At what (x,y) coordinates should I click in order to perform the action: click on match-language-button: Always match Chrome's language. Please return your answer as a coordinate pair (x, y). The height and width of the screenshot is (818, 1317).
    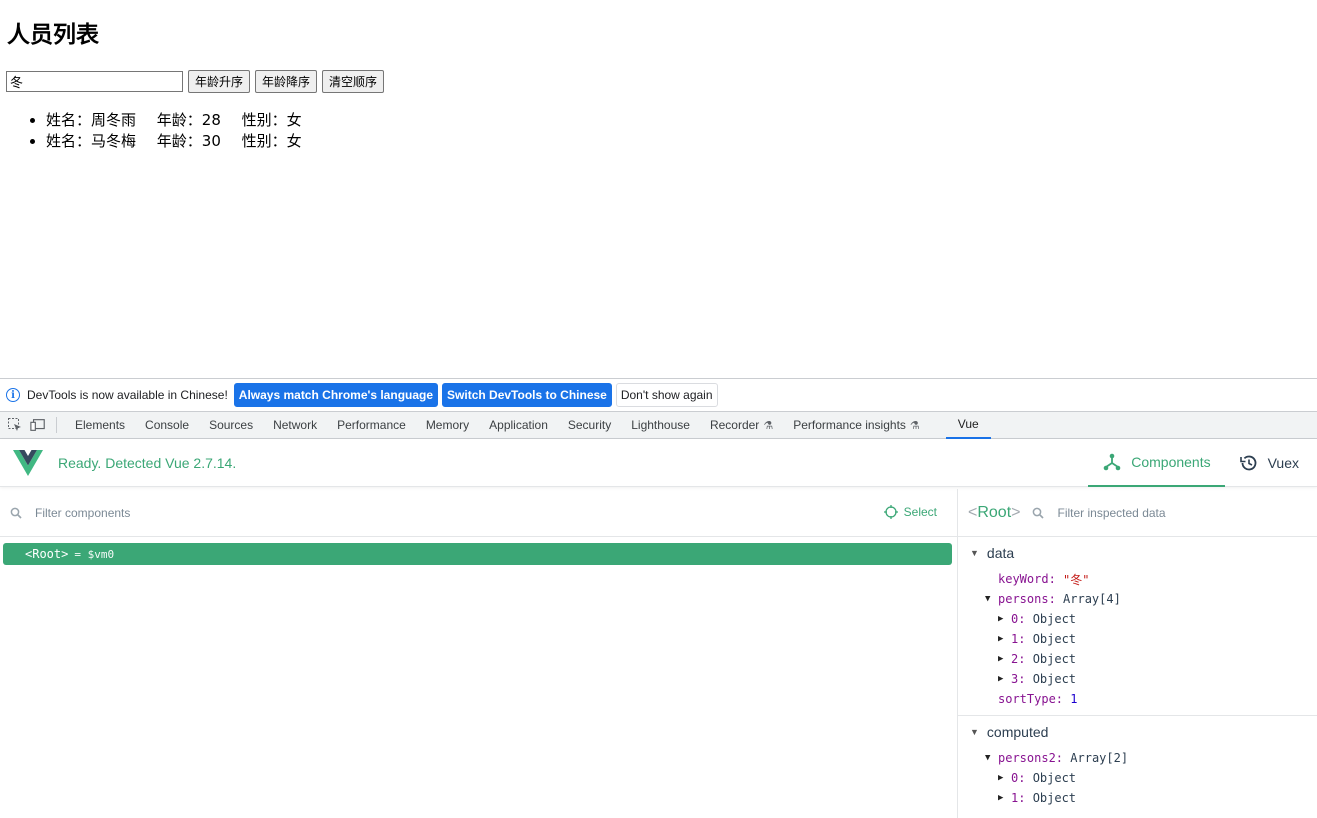
    Looking at the image, I should click on (336, 395).